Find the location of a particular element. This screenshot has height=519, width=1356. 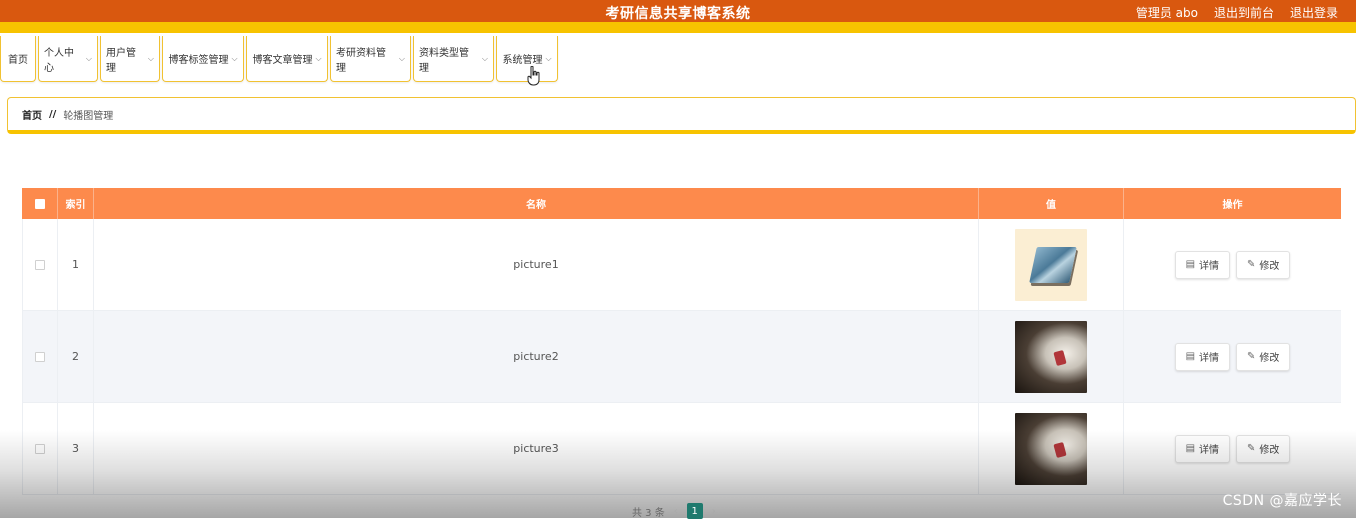

column-header-actions: 操作 is located at coordinates (1232, 205).